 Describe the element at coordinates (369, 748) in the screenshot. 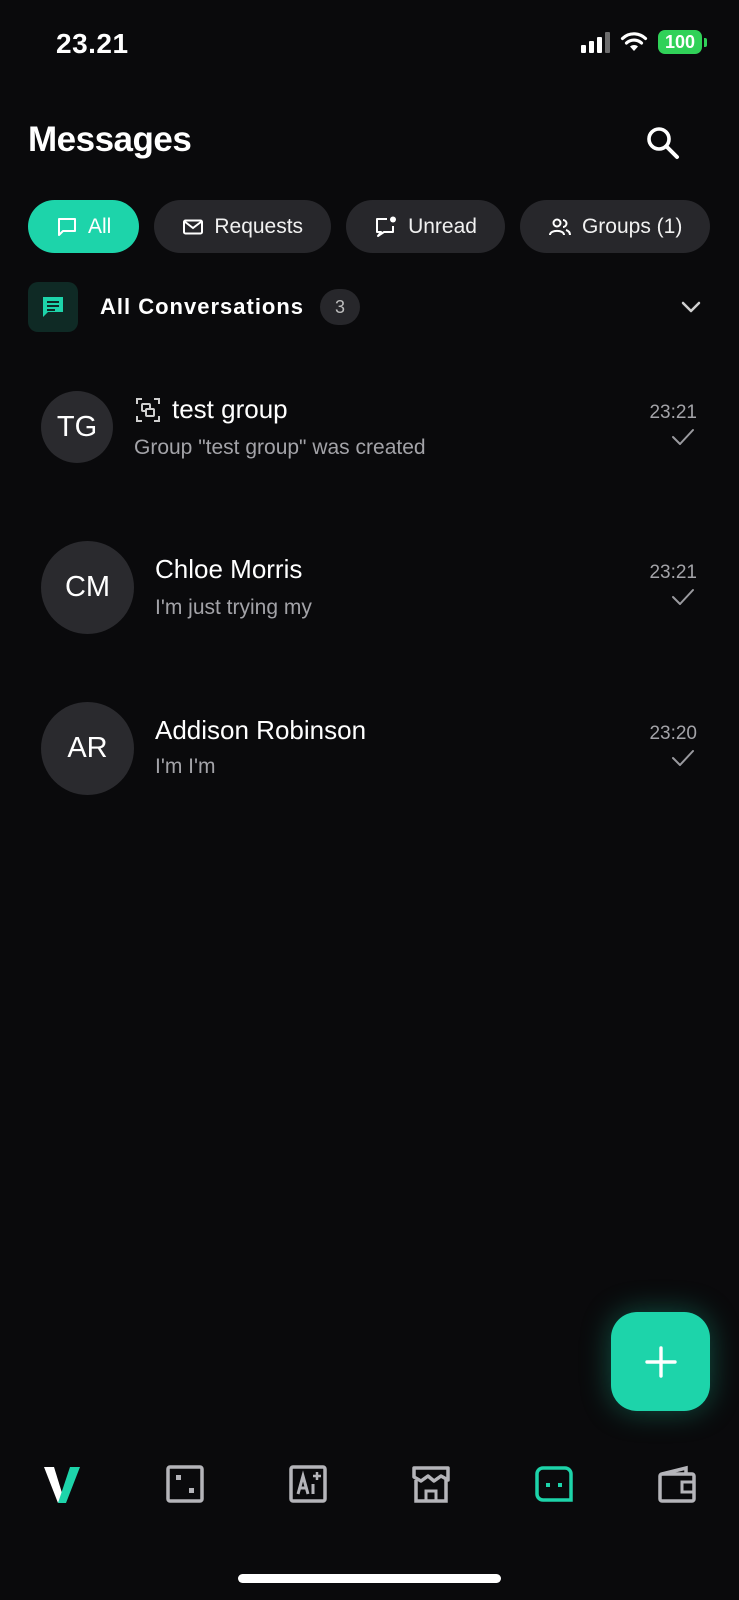

I see `conversation-row: AR Addison Robinson I'm I'm 23:20` at that location.